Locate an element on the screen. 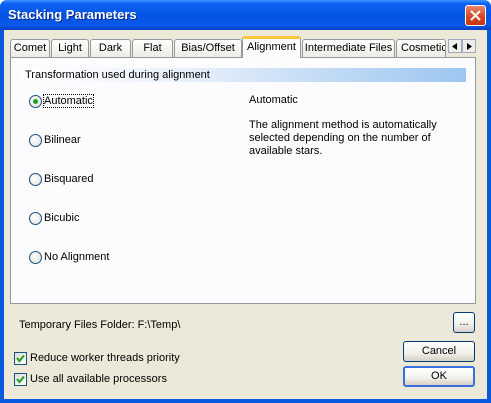 Image resolution: width=491 pixels, height=403 pixels. arrow-left-icon is located at coordinates (454, 46).